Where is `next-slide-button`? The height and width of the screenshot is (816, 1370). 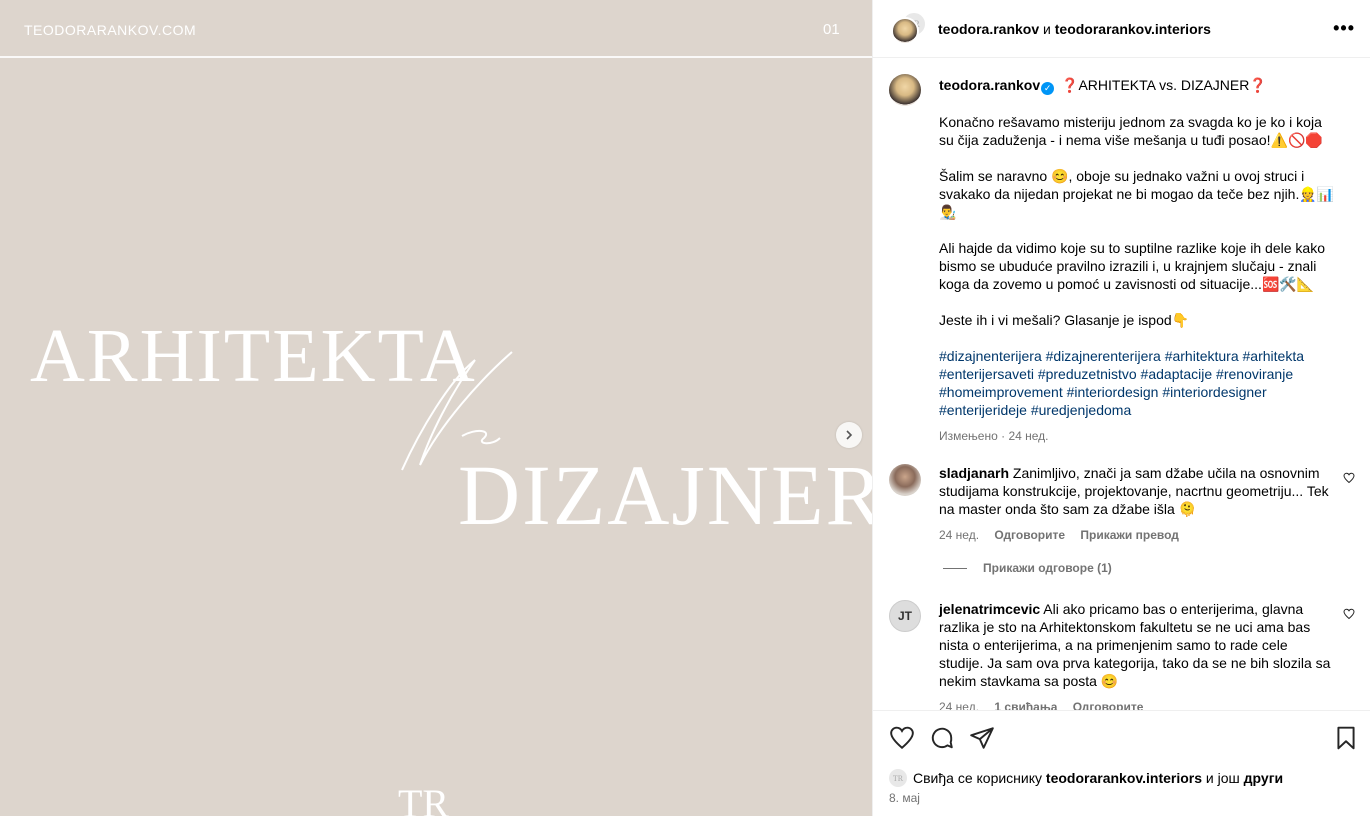 next-slide-button is located at coordinates (849, 435).